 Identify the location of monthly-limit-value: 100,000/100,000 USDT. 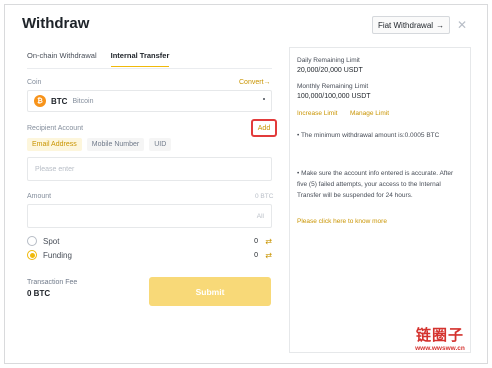
(334, 96).